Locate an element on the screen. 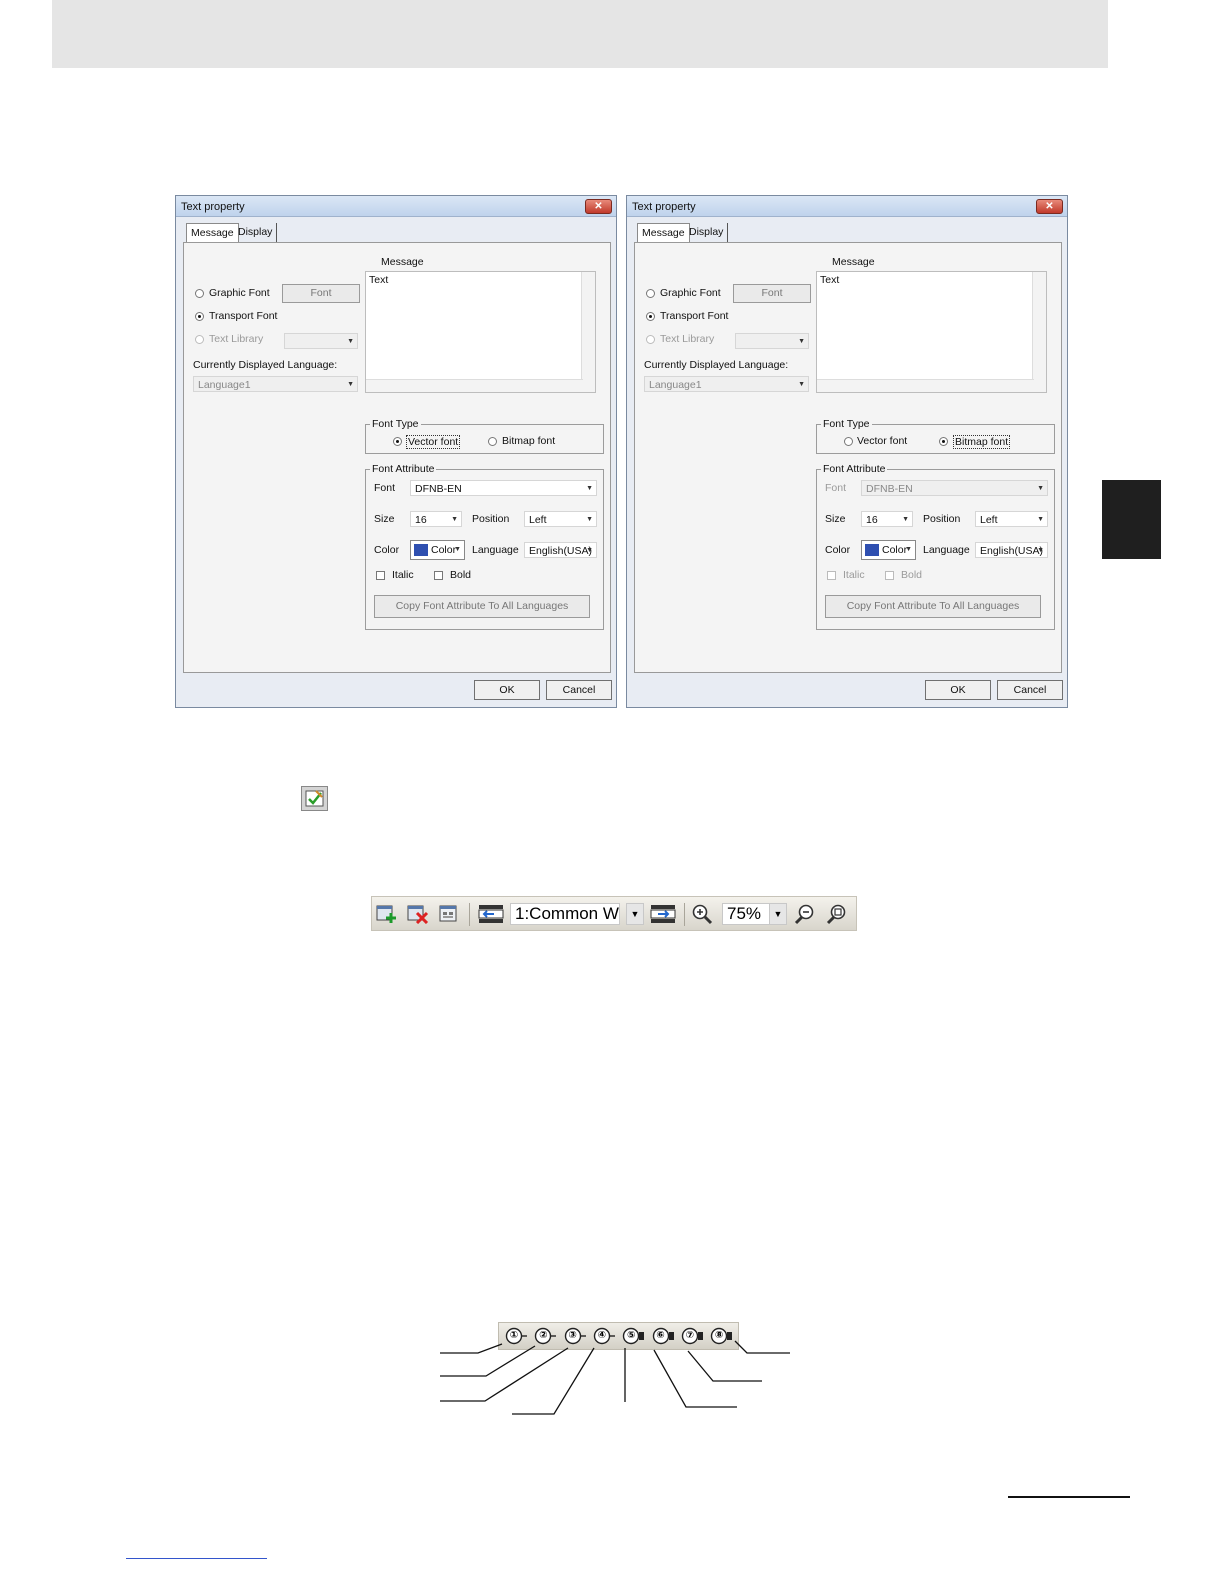  state-button-3: ③ is located at coordinates (575, 1336).